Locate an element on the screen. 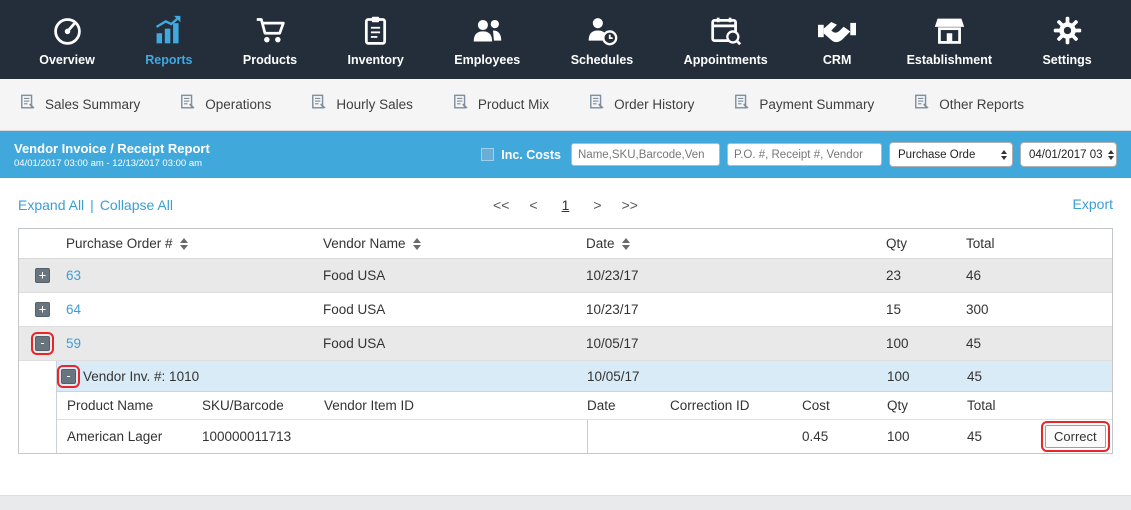 The height and width of the screenshot is (510, 1131). subnav-order-history: Order History is located at coordinates (641, 104).